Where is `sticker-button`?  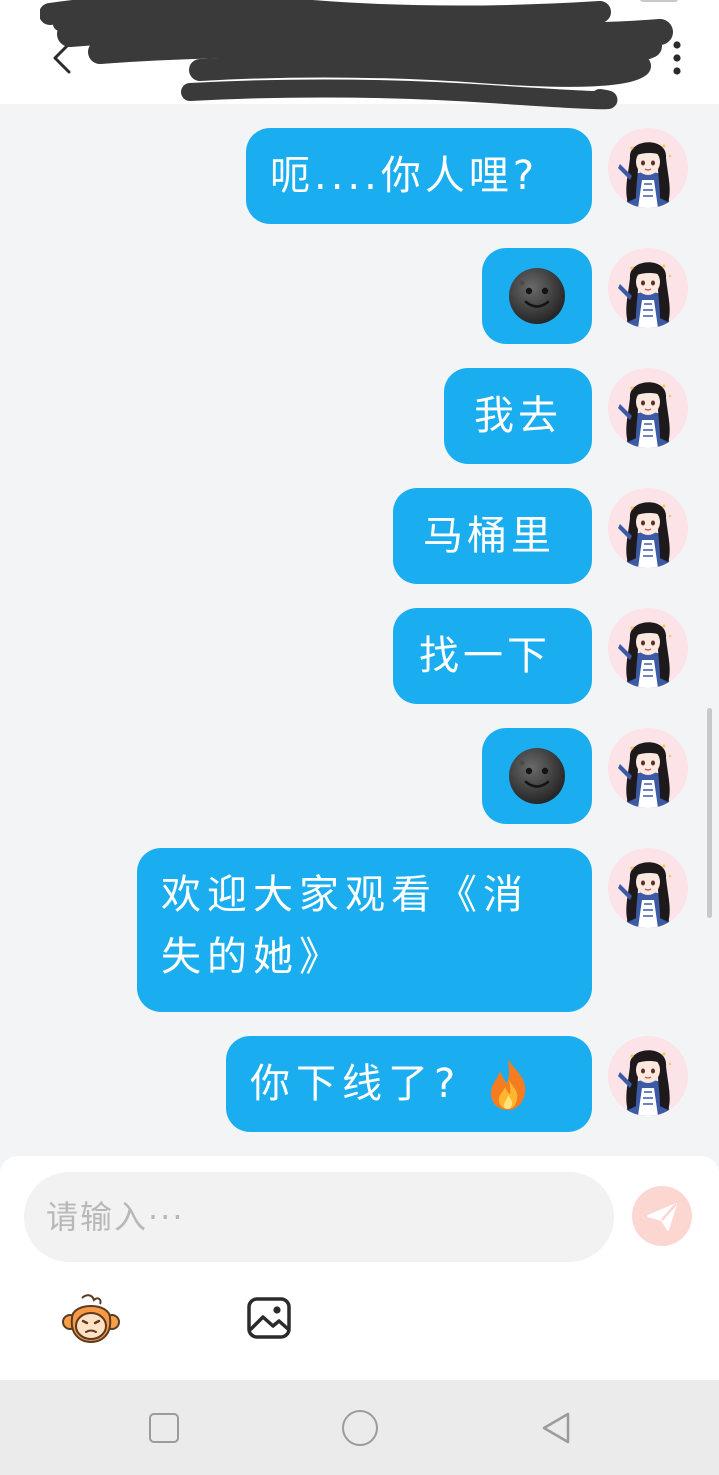 sticker-button is located at coordinates (91, 1320).